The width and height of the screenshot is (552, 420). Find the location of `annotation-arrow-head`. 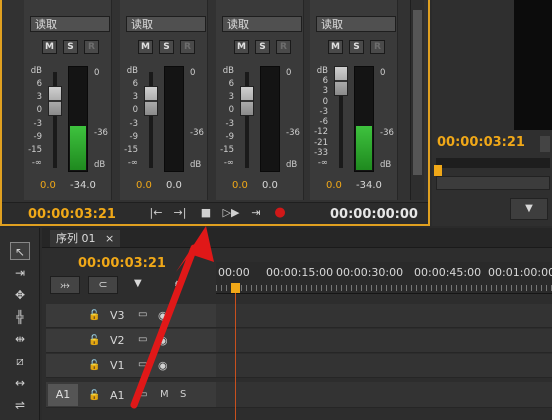

annotation-arrow-head is located at coordinates (195, 249).